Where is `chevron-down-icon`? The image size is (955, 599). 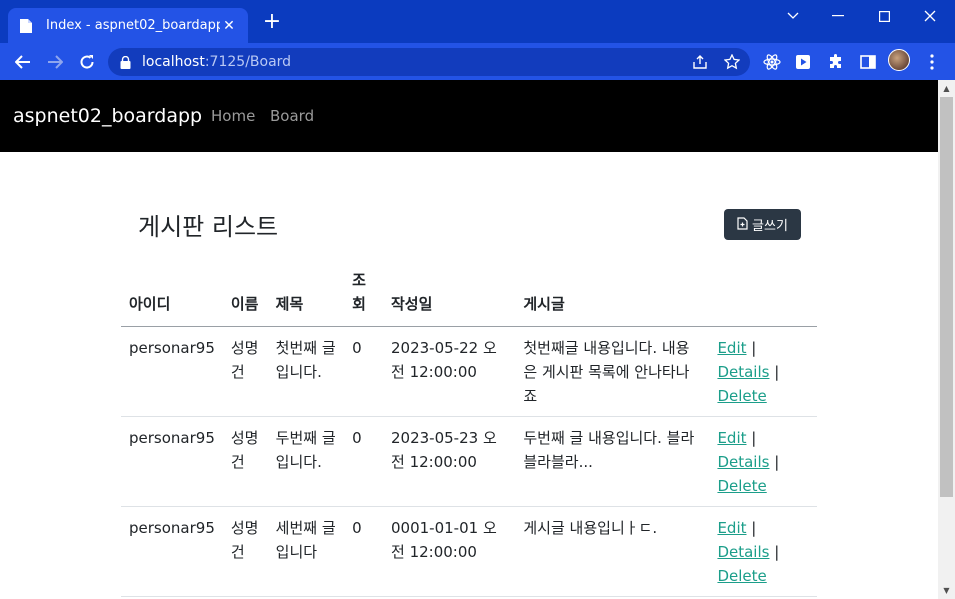 chevron-down-icon is located at coordinates (793, 16).